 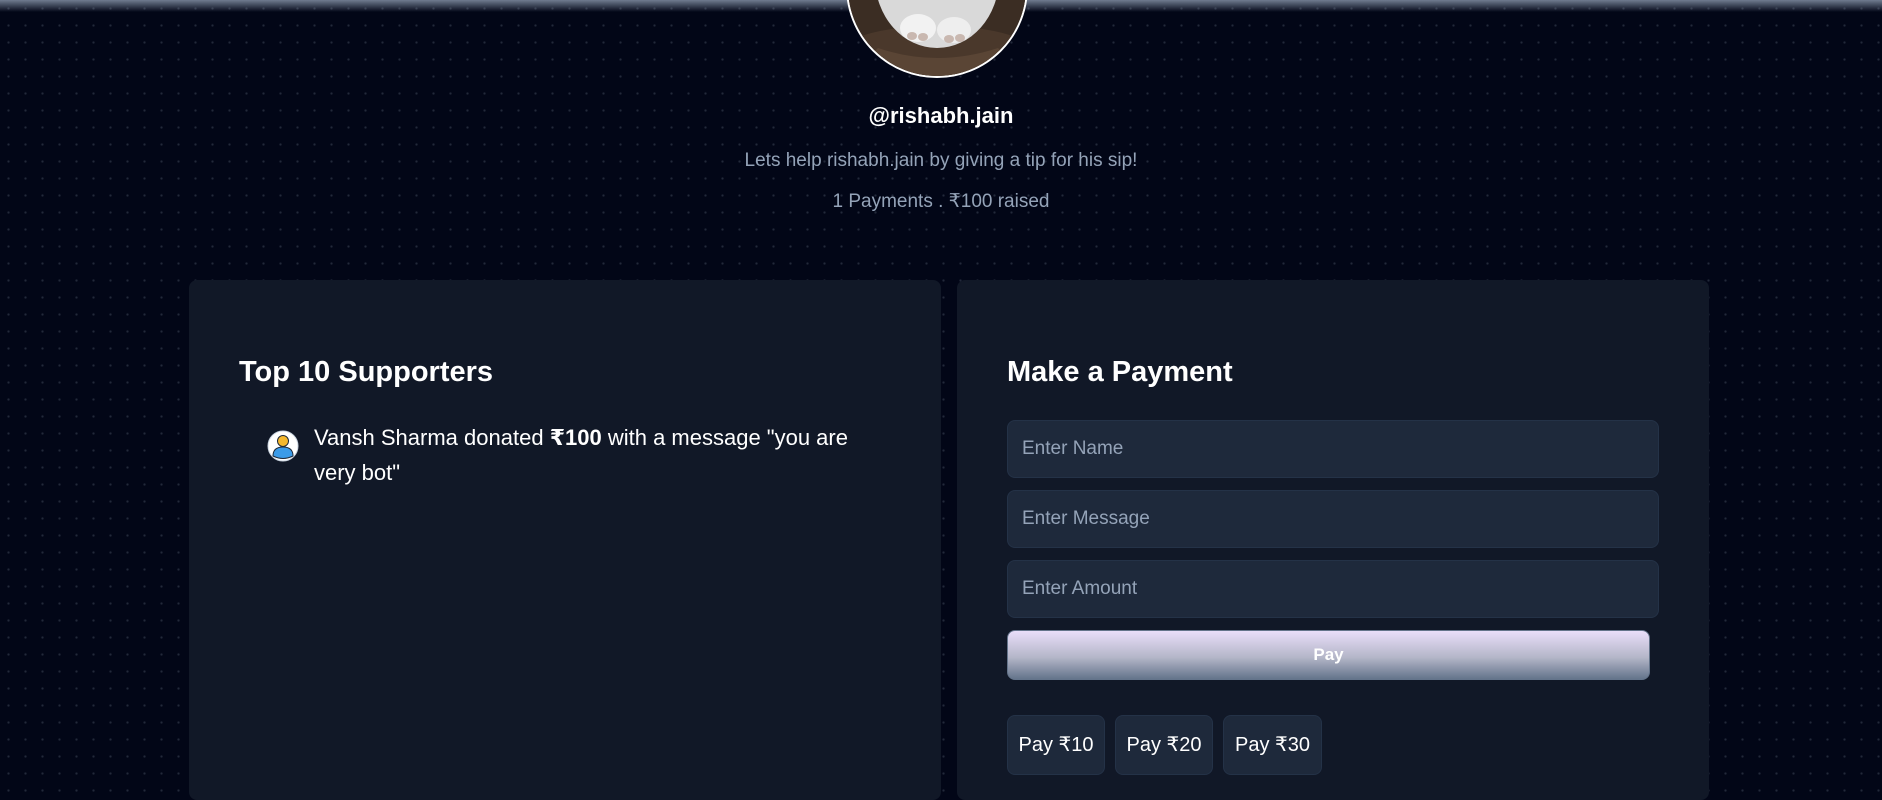 I want to click on profile-picture, so click(x=937, y=39).